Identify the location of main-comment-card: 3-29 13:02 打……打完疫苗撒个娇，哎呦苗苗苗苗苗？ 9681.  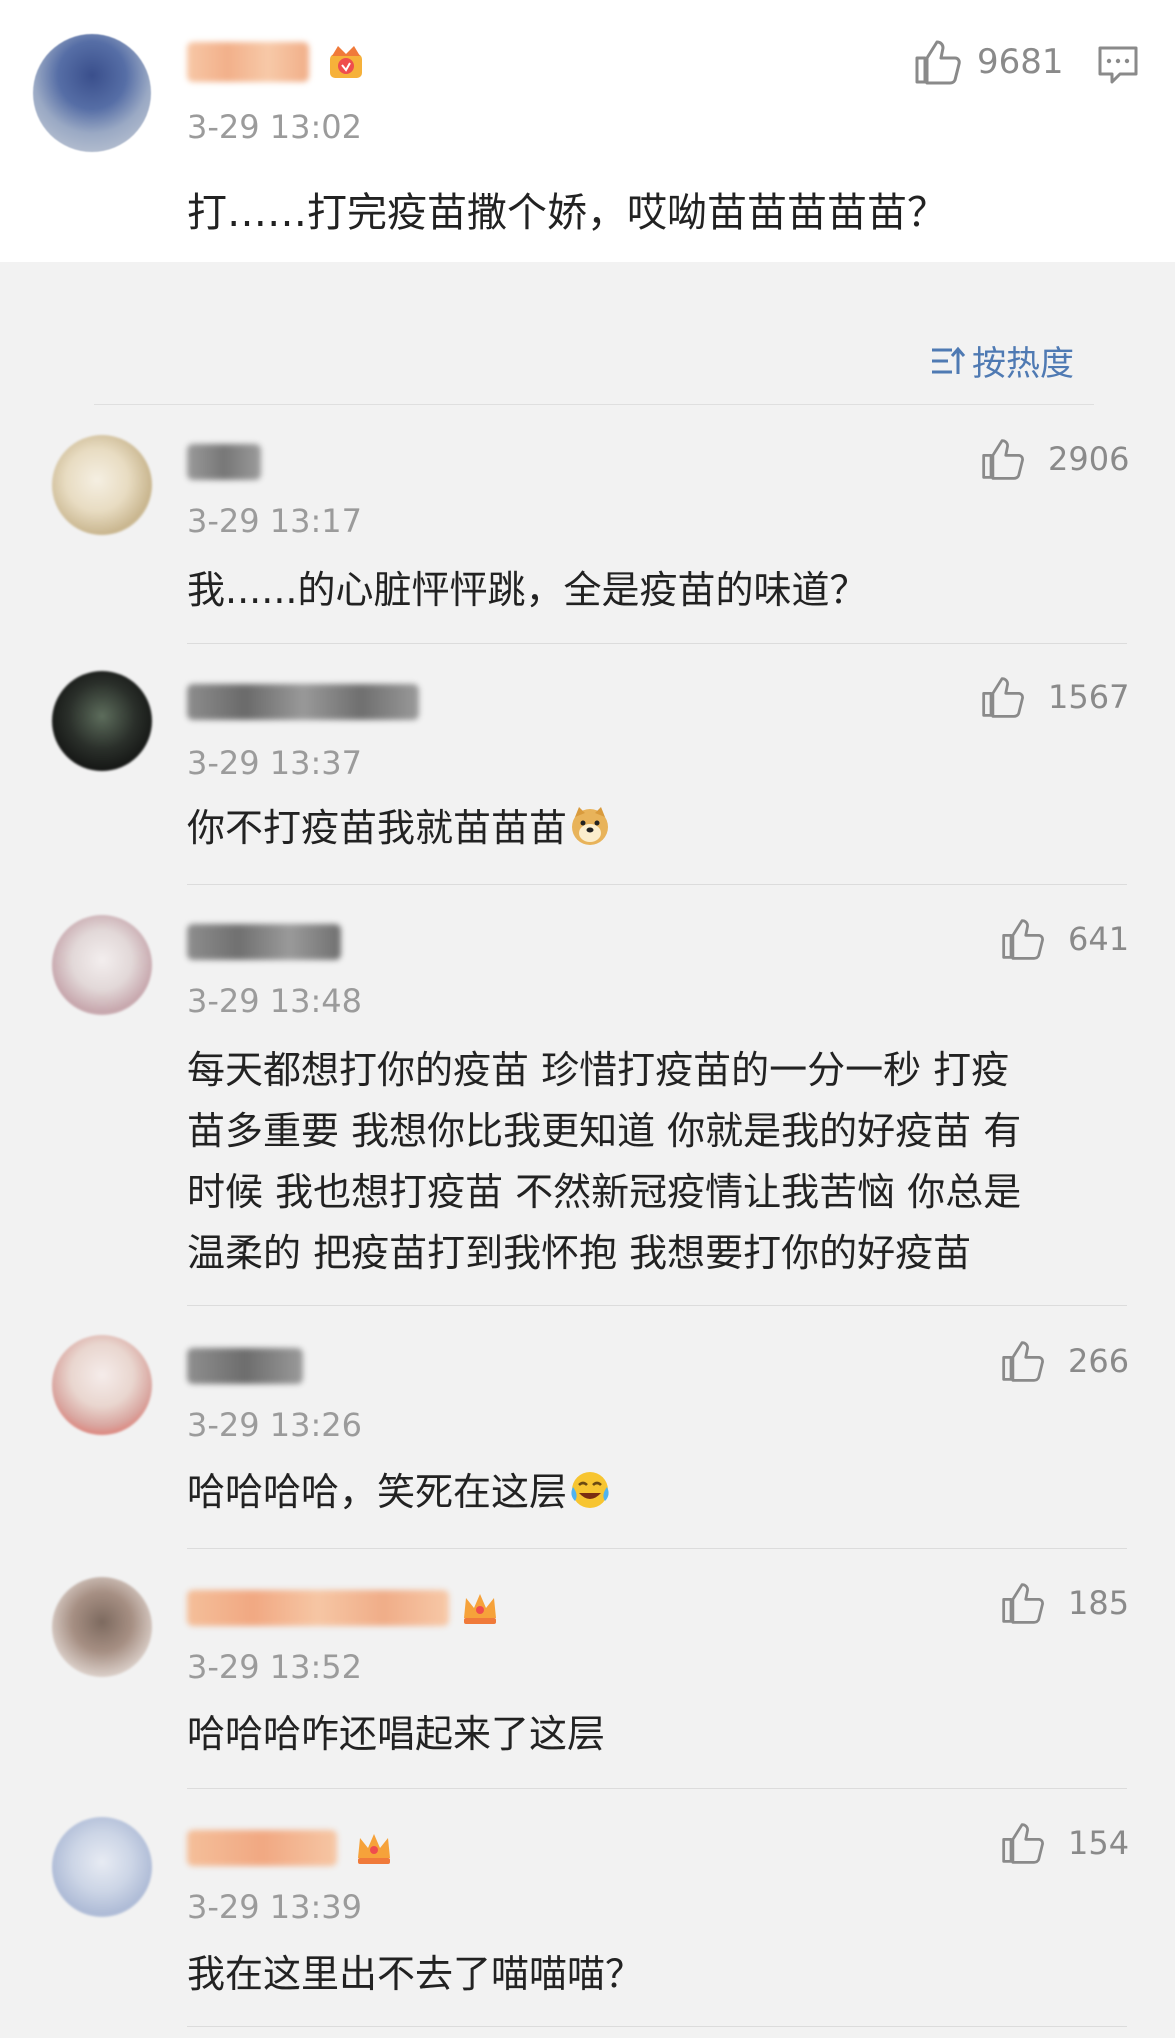
(587, 131).